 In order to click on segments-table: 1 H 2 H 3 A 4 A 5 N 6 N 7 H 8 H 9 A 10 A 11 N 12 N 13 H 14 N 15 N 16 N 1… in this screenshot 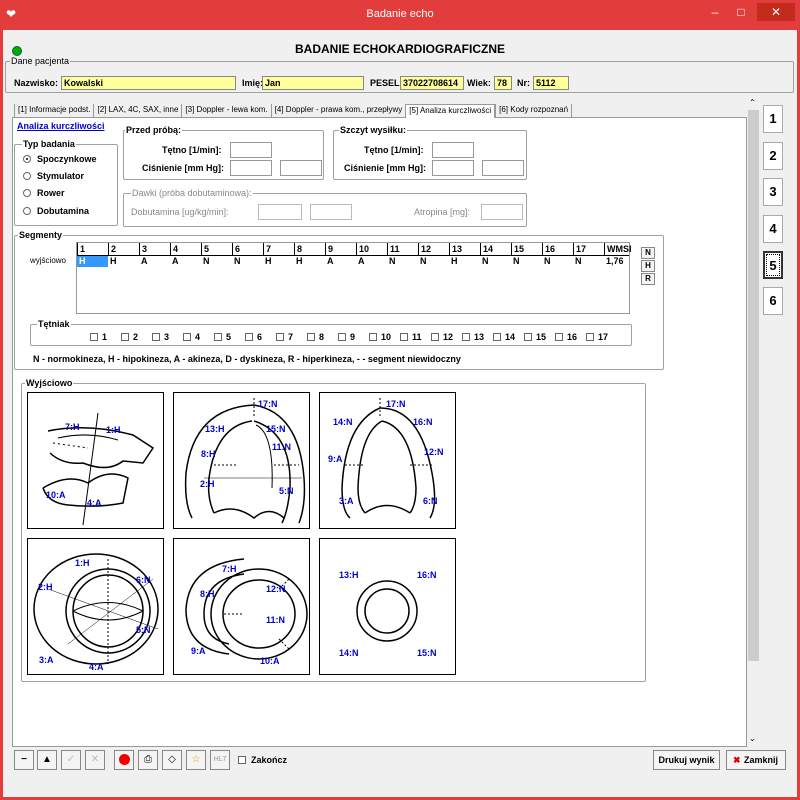, I will do `click(354, 278)`.